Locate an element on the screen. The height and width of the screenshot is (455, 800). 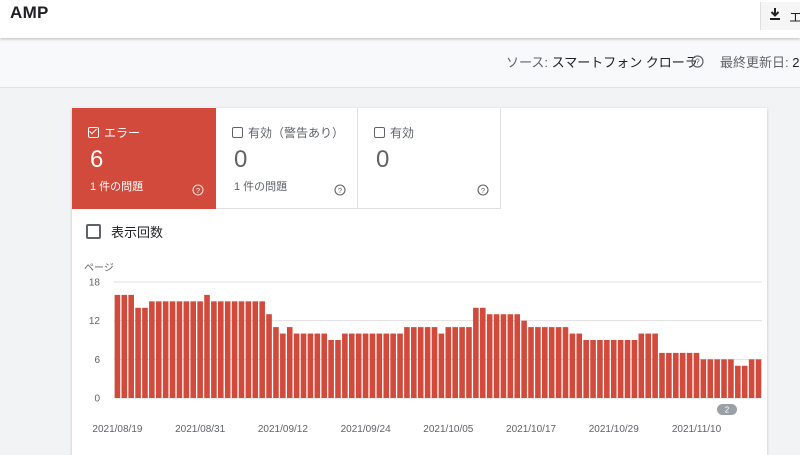
impressions-toggle: 表示回数 is located at coordinates (124, 231).